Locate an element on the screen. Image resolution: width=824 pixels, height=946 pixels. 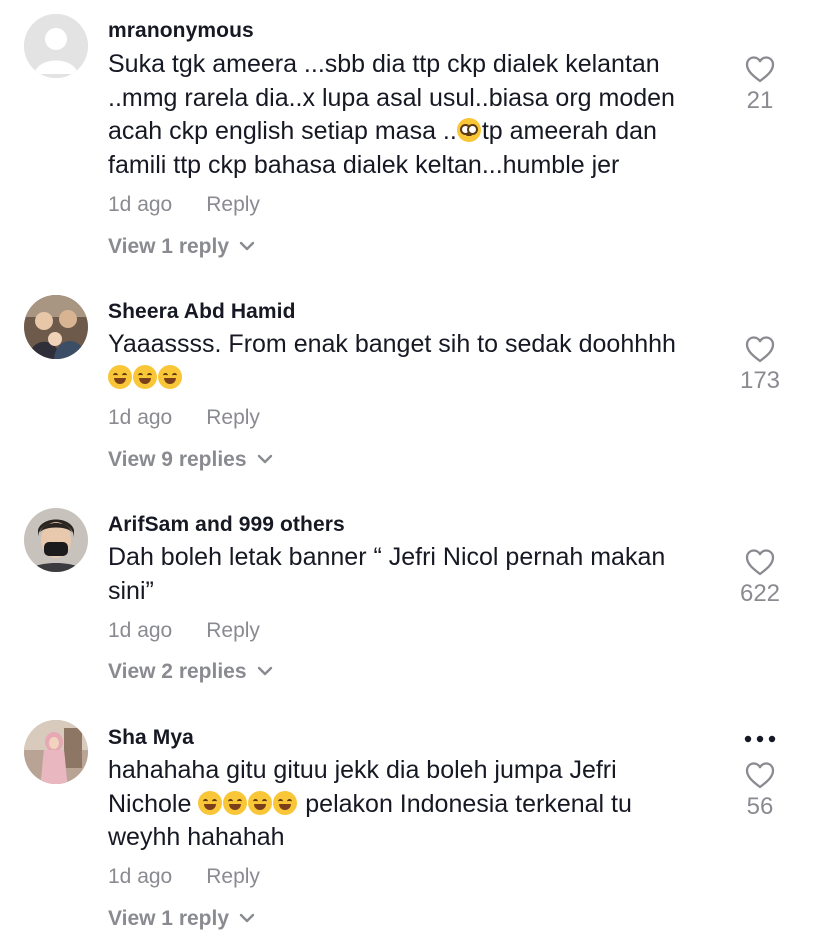
like-button: 173 is located at coordinates (760, 364).